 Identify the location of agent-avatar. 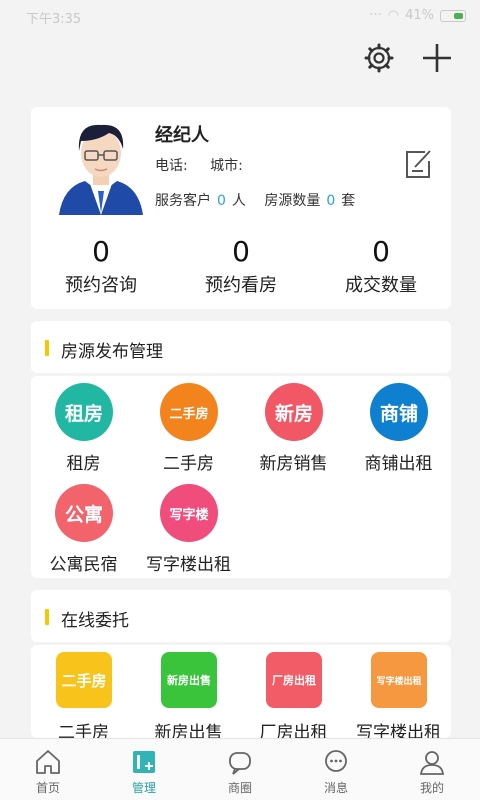
(101, 165).